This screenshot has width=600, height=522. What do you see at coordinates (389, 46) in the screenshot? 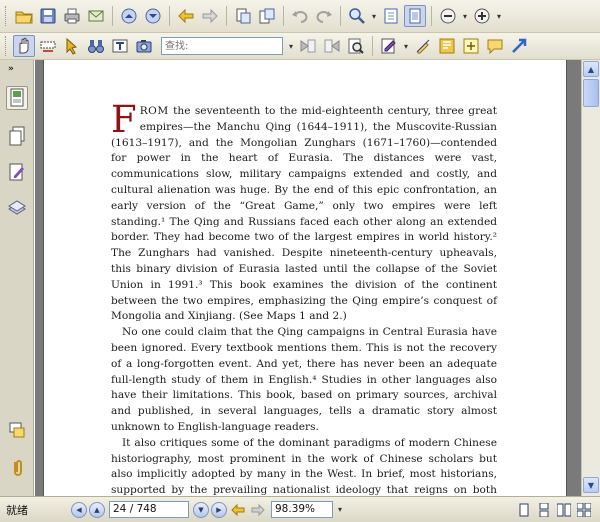
I see `comment-tool-icon` at bounding box center [389, 46].